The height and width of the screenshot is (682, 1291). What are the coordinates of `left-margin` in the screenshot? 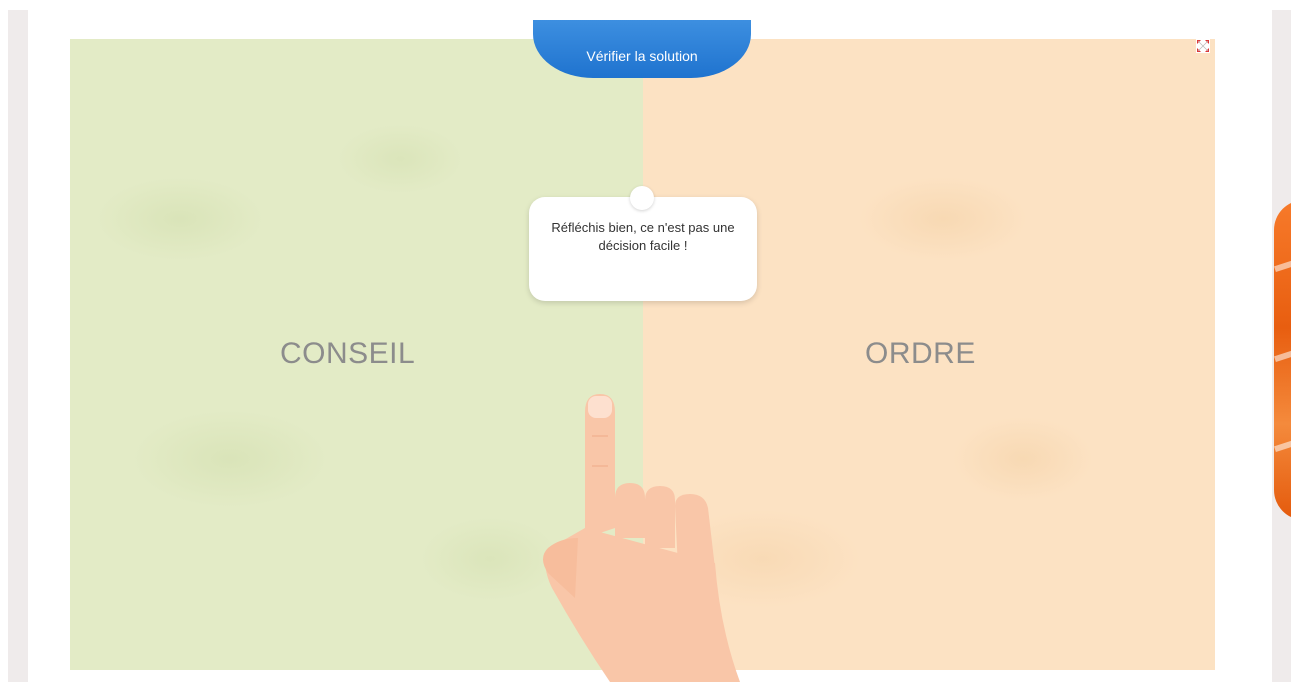 It's located at (18, 346).